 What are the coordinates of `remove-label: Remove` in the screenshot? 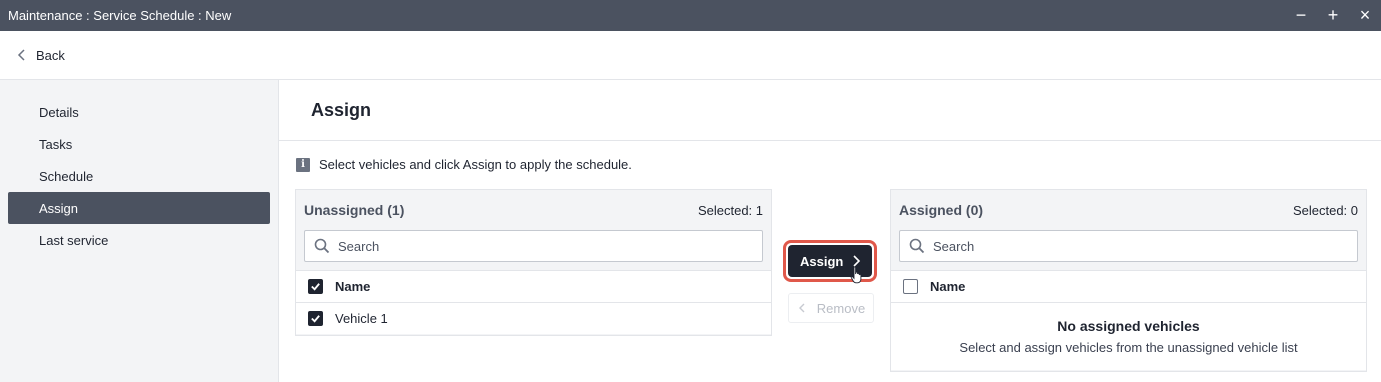 It's located at (841, 308).